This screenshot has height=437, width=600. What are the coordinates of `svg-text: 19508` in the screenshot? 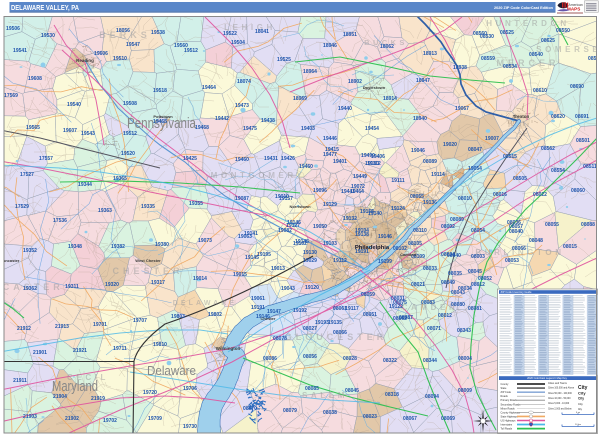 It's located at (130, 104).